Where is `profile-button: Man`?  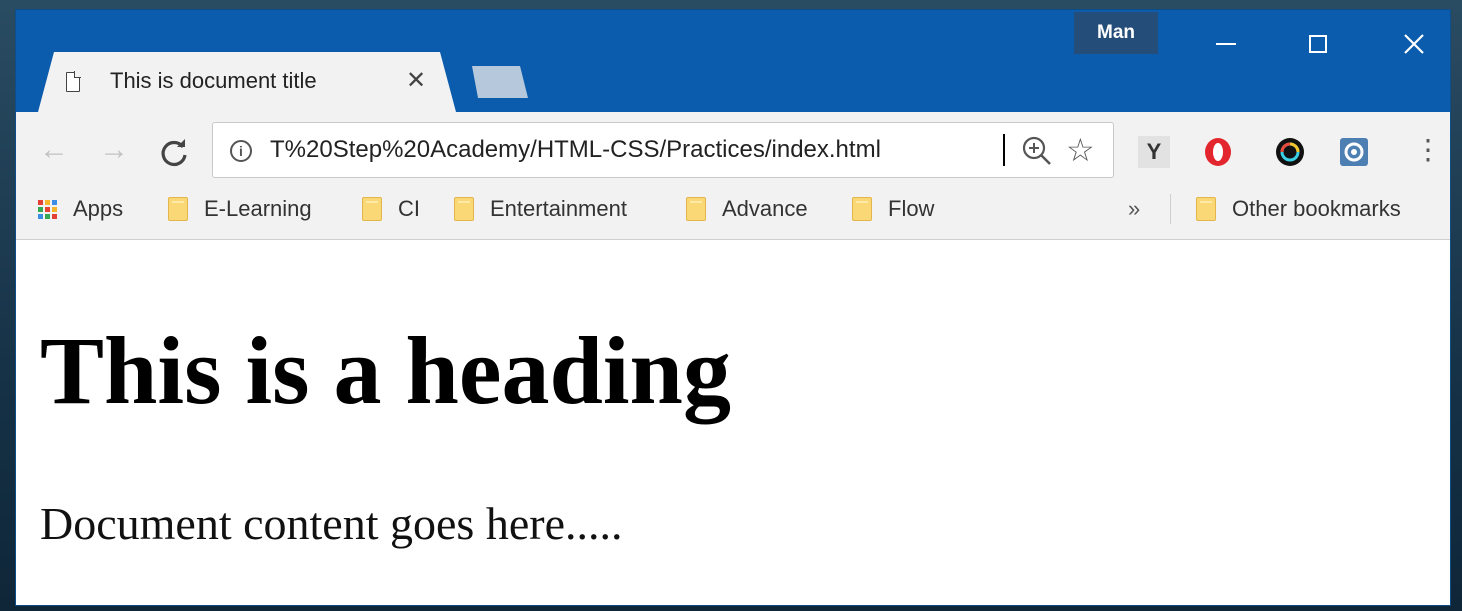 profile-button: Man is located at coordinates (1116, 33).